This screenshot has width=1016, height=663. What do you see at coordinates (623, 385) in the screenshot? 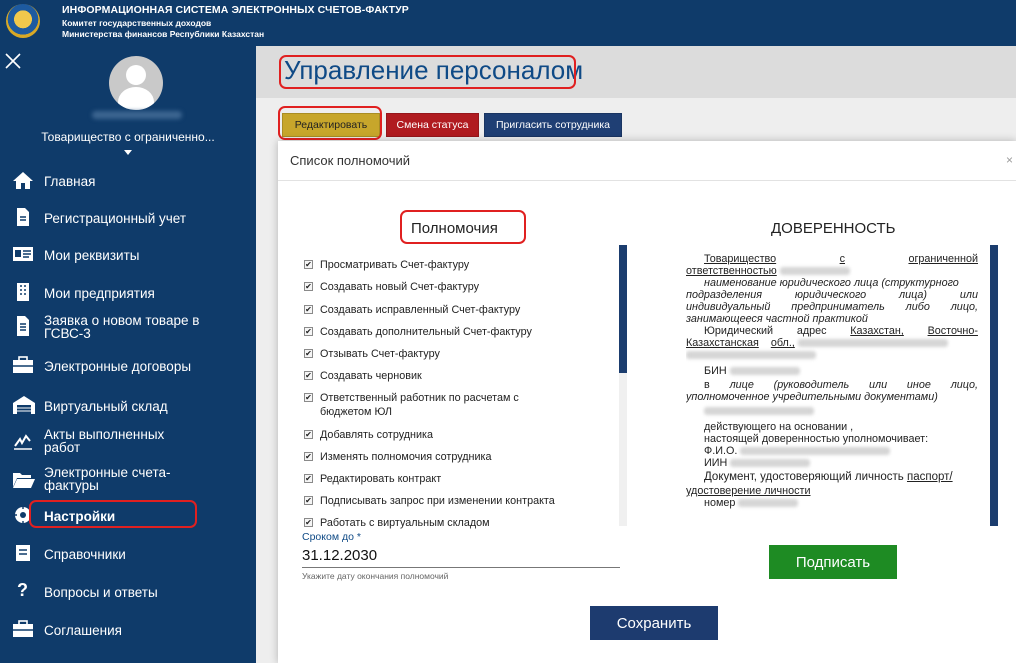
I see `permissions-scrollbar` at bounding box center [623, 385].